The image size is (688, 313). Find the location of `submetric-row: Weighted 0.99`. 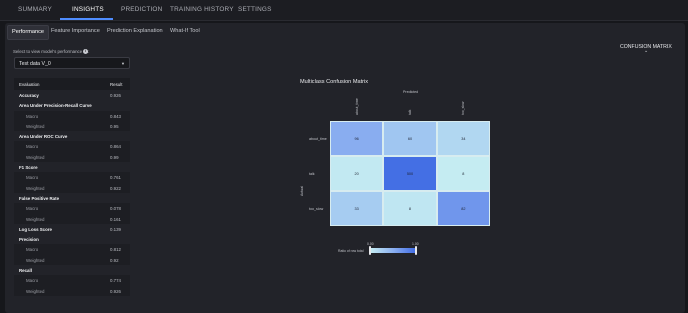

submetric-row: Weighted 0.99 is located at coordinates (72, 157).